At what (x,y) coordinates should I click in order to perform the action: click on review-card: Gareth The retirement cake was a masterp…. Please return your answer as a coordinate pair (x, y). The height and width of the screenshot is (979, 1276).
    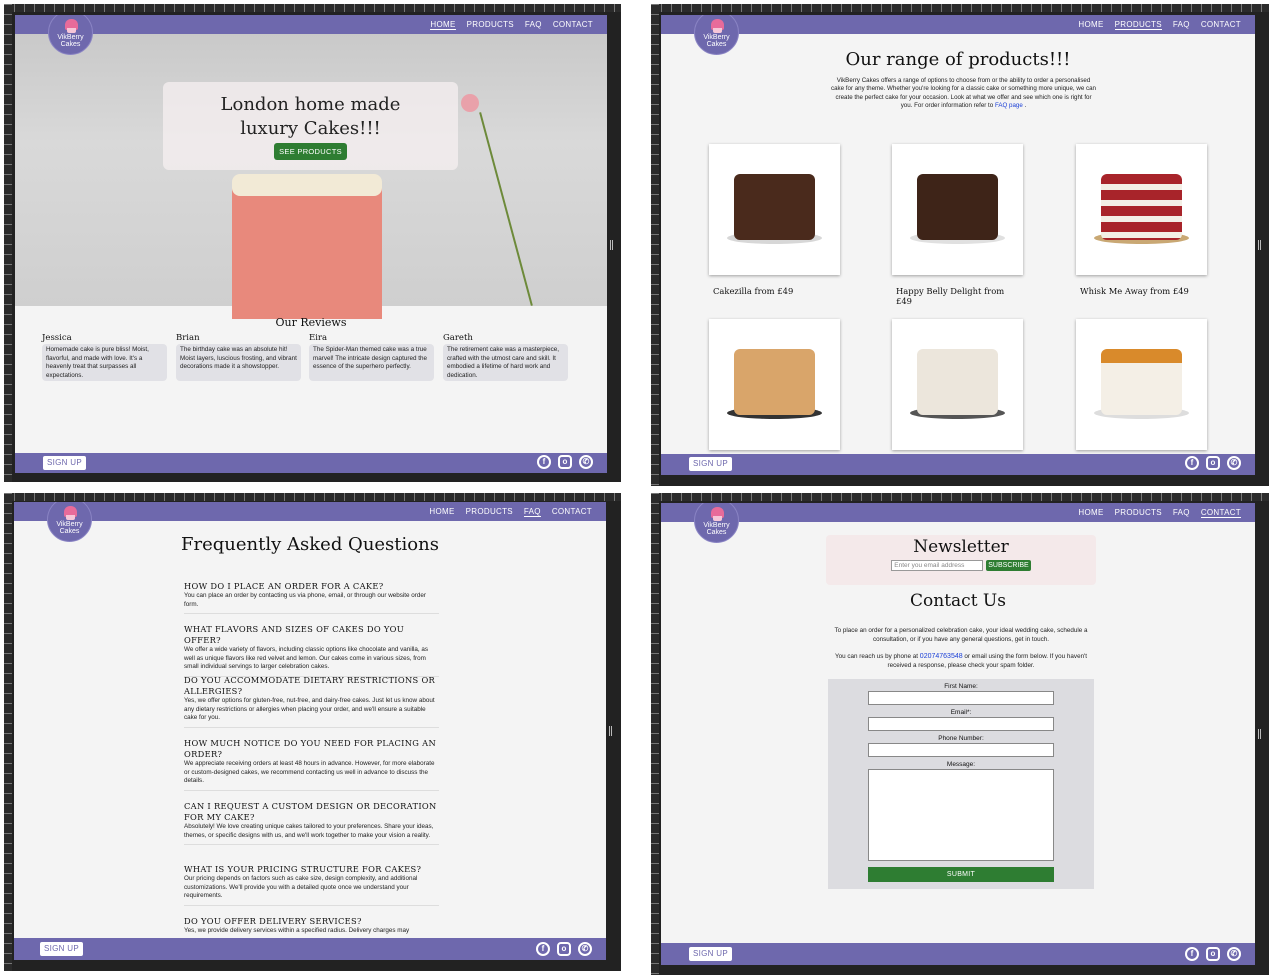
    Looking at the image, I should click on (505, 357).